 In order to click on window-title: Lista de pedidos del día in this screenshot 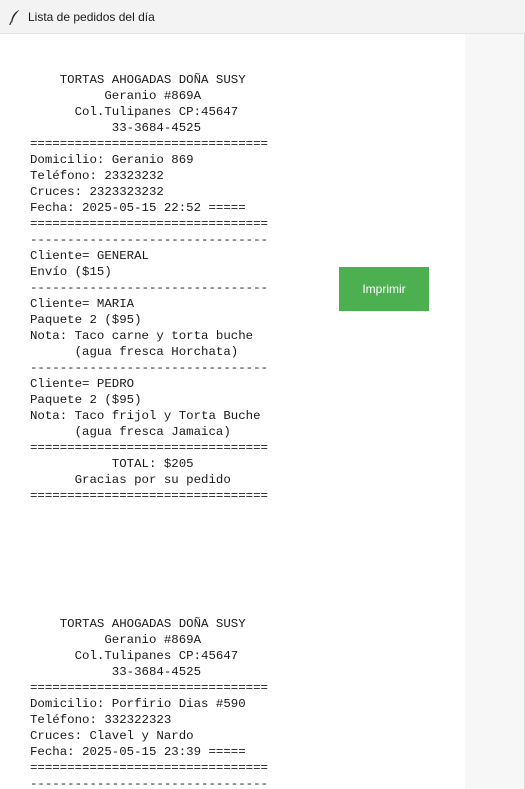, I will do `click(91, 17)`.